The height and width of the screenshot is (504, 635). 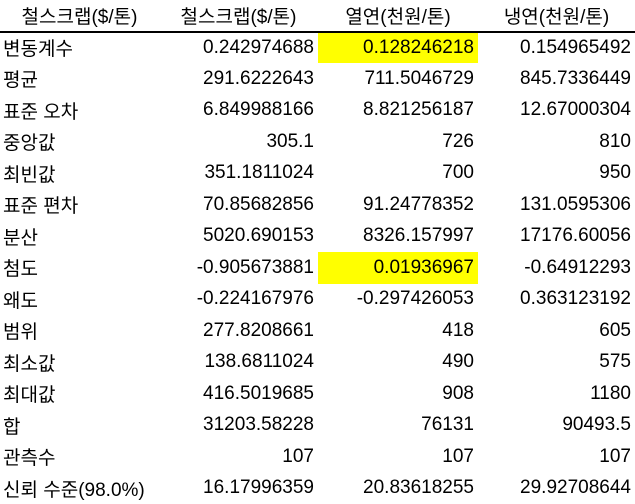 I want to click on value-cell: -0.905673881, so click(x=238, y=268).